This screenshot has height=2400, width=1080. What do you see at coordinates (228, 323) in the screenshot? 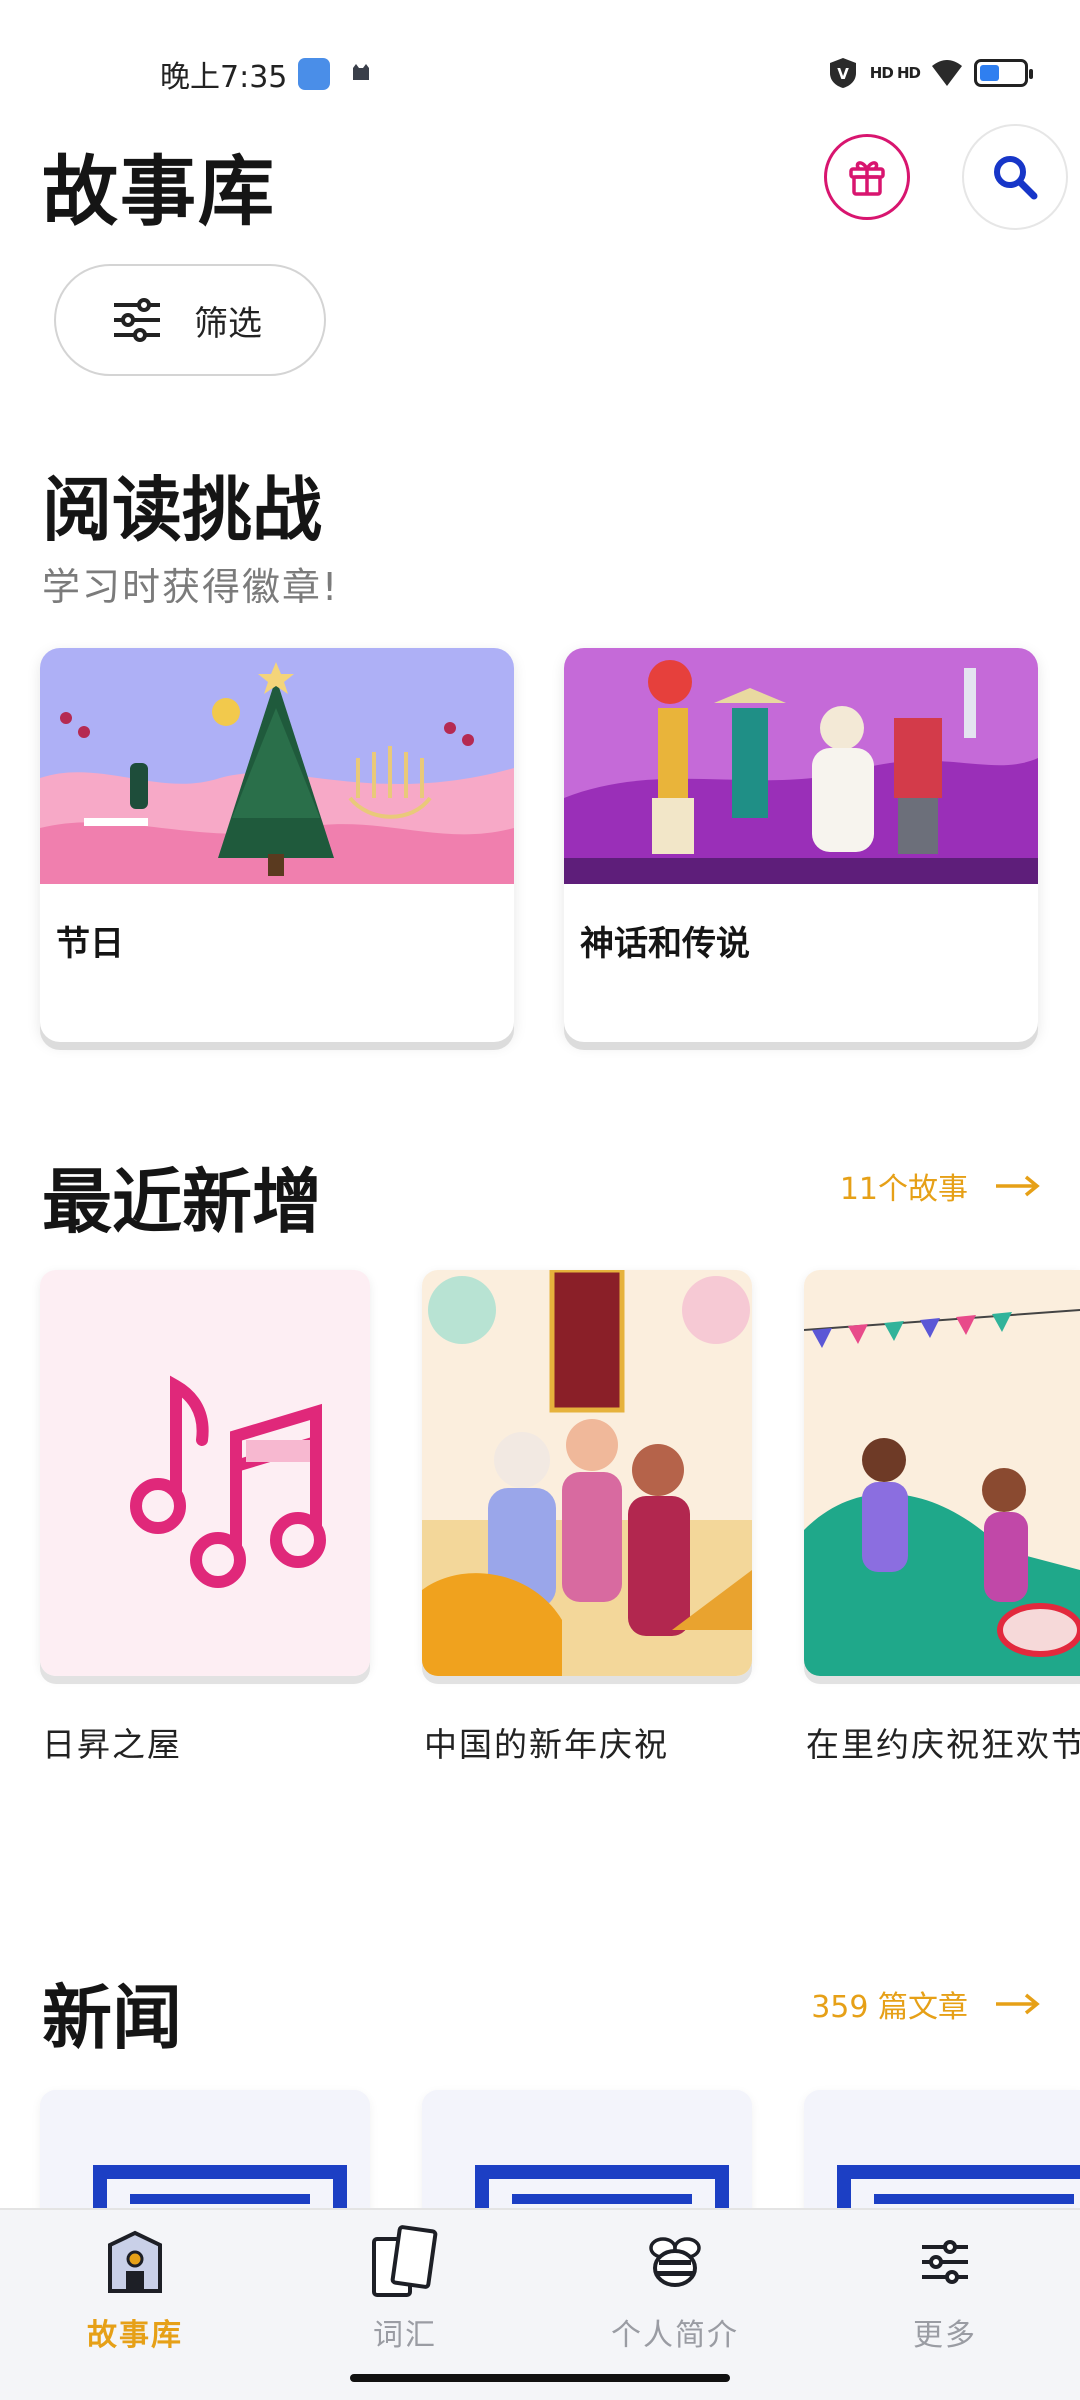
I see `filter-label: 筛选` at bounding box center [228, 323].